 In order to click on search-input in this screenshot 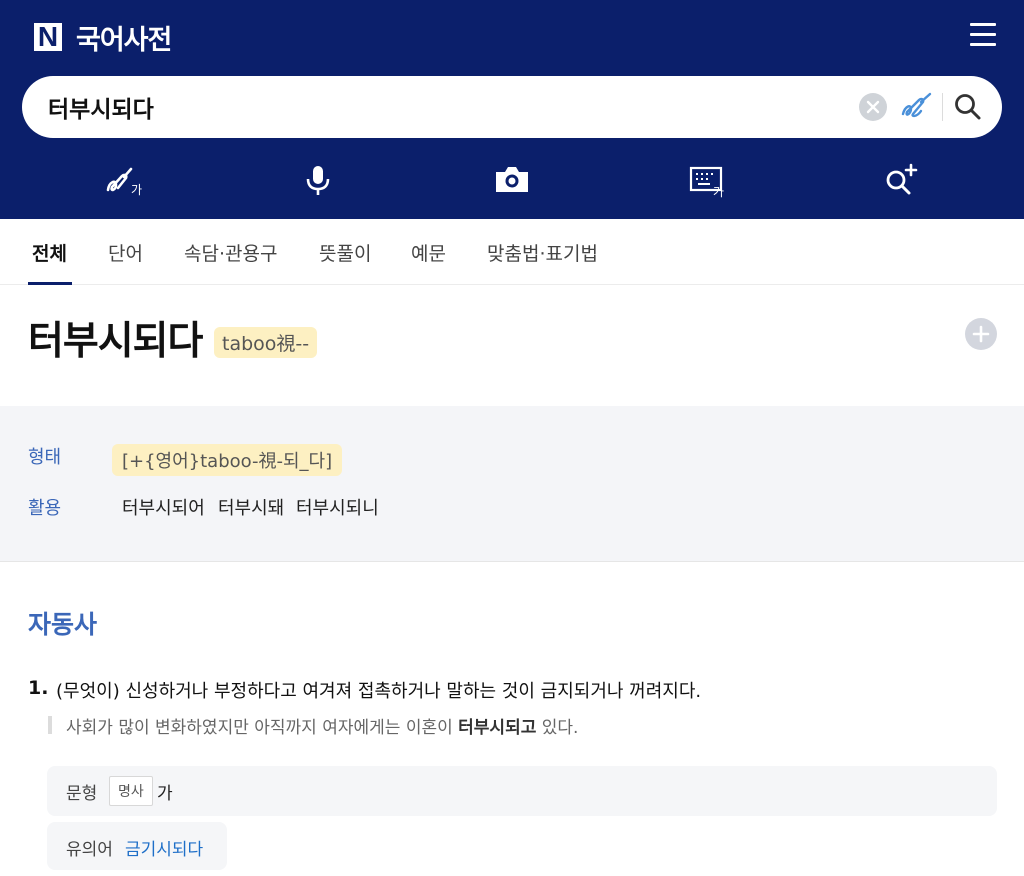, I will do `click(398, 107)`.